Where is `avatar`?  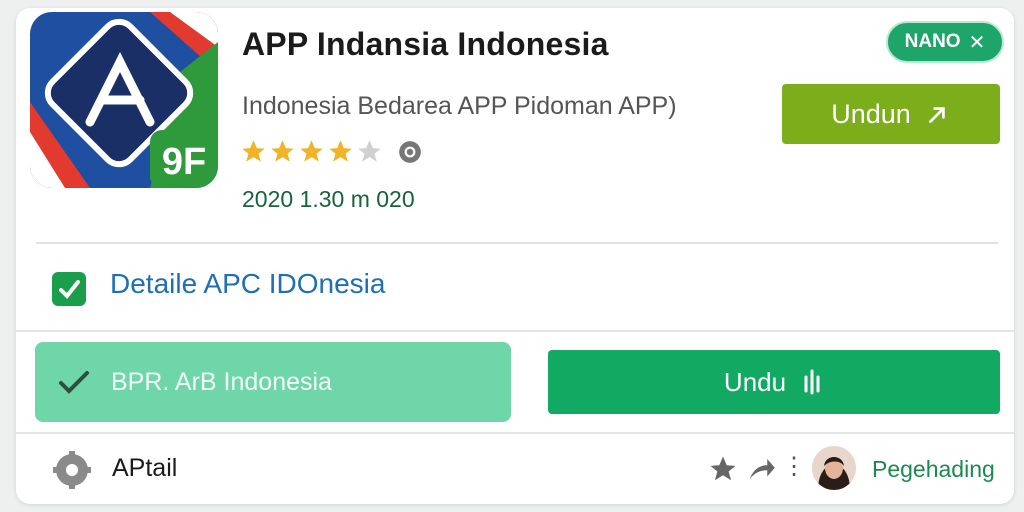
avatar is located at coordinates (834, 468).